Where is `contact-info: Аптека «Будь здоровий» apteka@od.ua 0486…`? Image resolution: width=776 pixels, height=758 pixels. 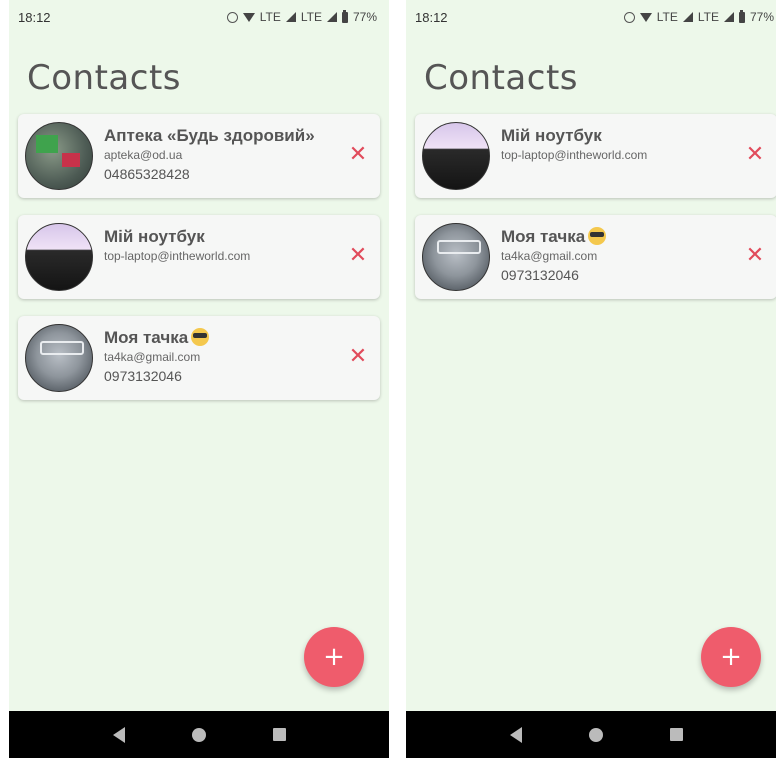
contact-info: Аптека «Будь здоровий» apteka@od.ua 0486… is located at coordinates (224, 155).